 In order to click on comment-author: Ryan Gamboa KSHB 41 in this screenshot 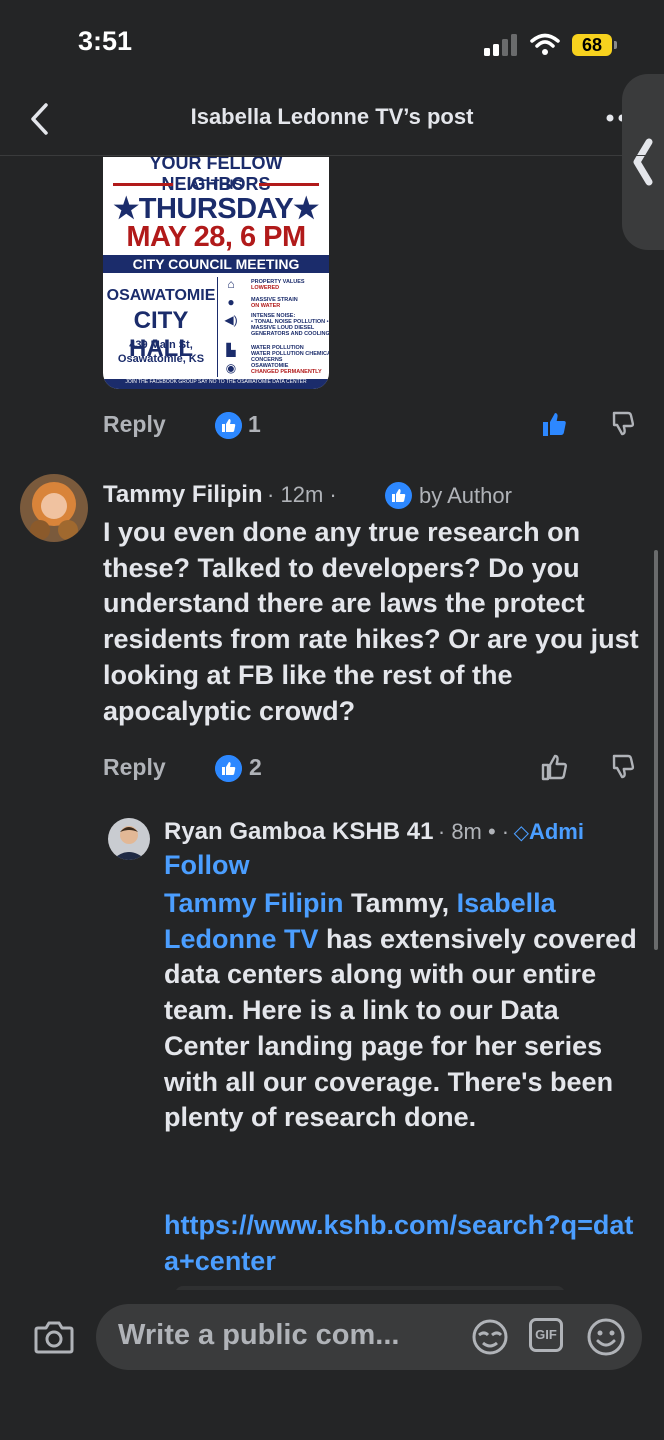, I will do `click(298, 831)`.